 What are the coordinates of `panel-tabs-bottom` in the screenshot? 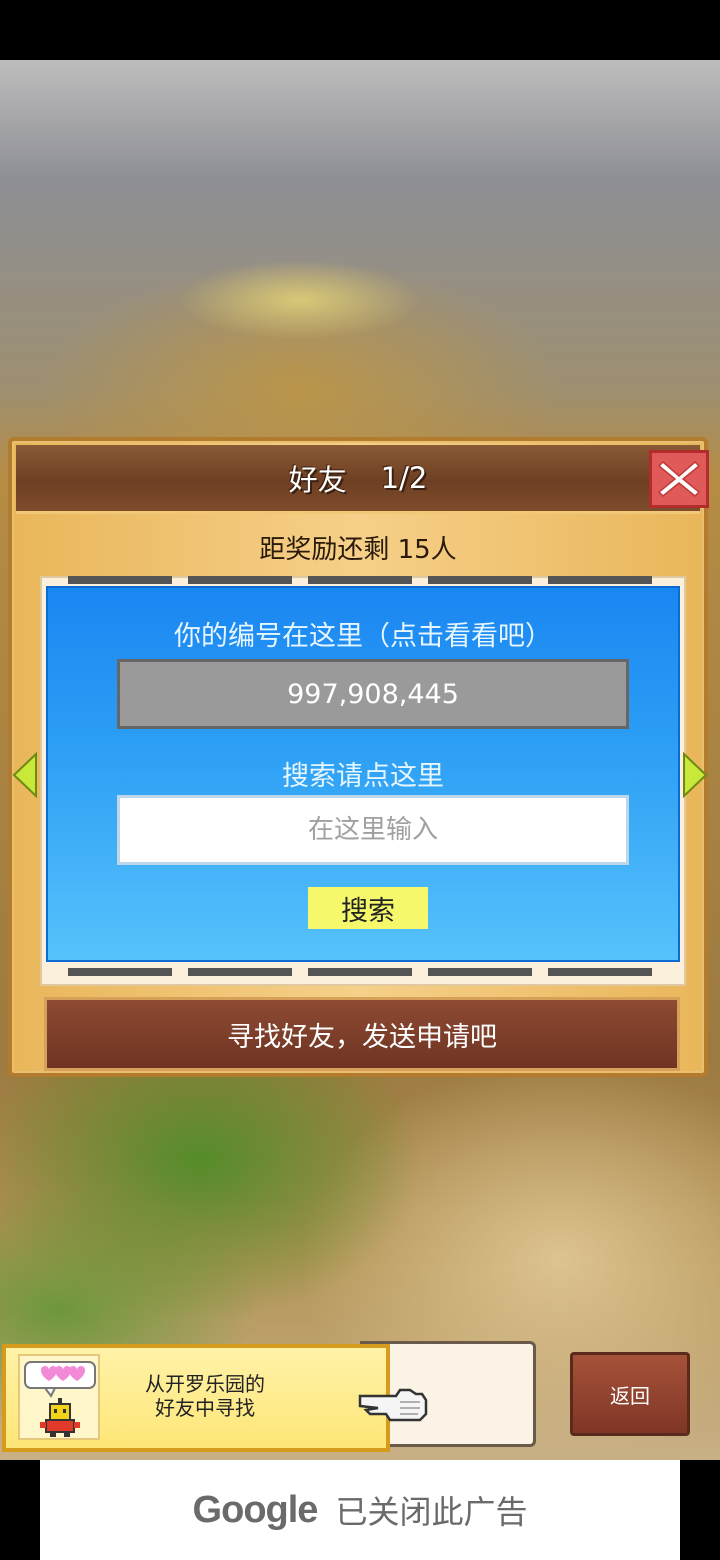 It's located at (368, 972).